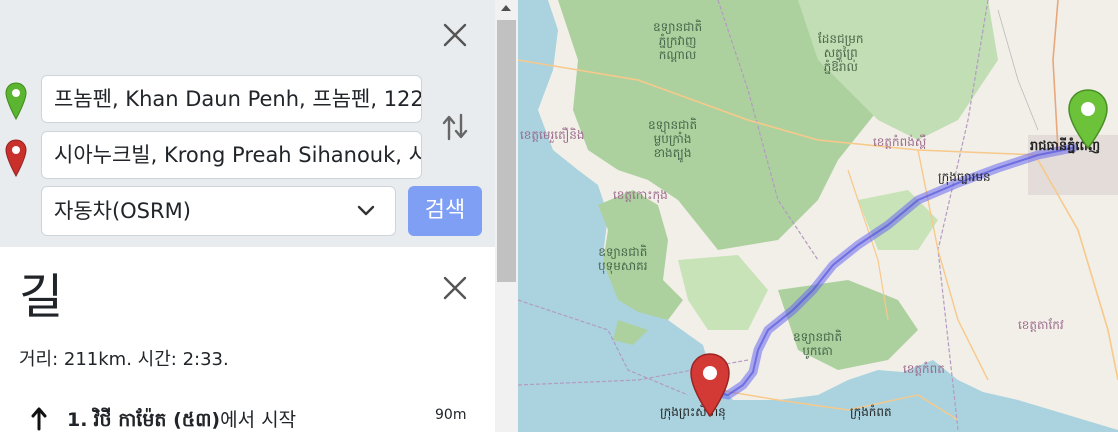 This screenshot has height=432, width=1118. What do you see at coordinates (506, 8) in the screenshot?
I see `scroll-up-arrow-icon` at bounding box center [506, 8].